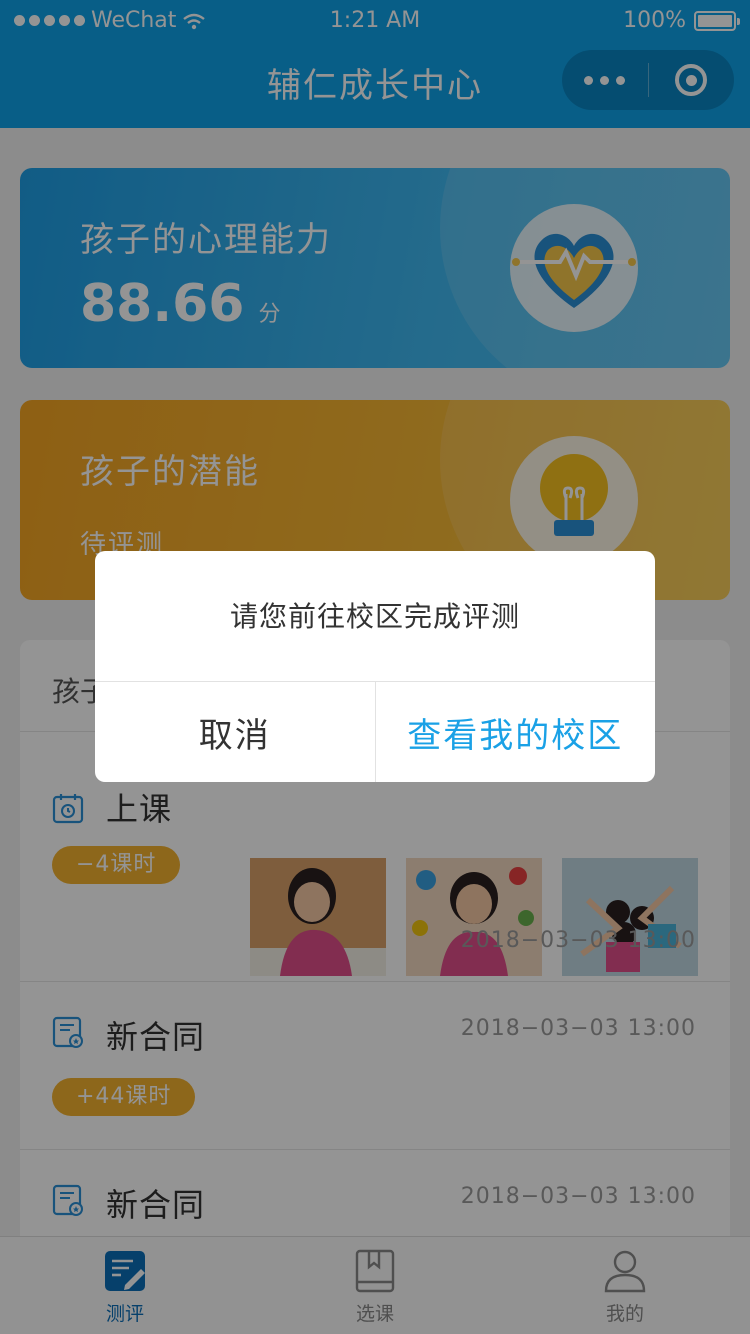 The width and height of the screenshot is (750, 1334). Describe the element at coordinates (235, 732) in the screenshot. I see `cancel-button: 取消` at that location.